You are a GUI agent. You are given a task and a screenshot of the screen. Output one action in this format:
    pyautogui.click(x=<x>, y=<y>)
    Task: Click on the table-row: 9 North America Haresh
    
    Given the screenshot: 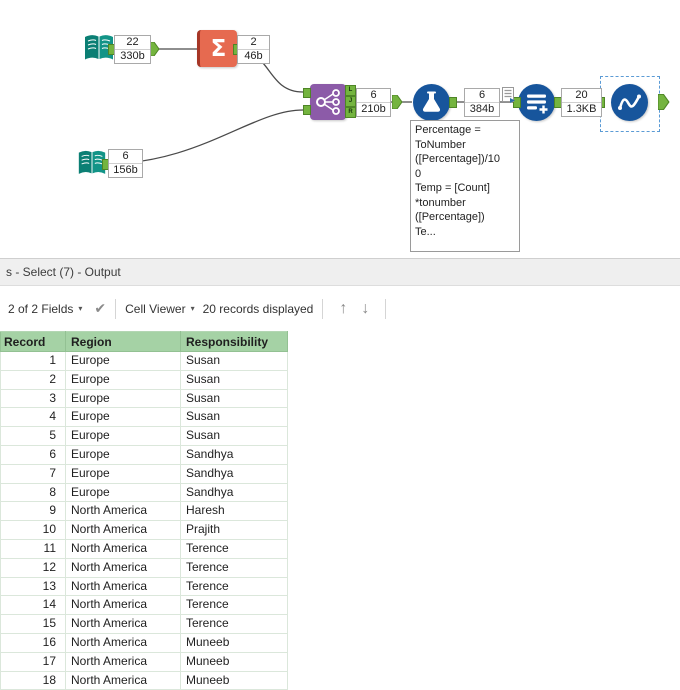 What is the action you would take?
    pyautogui.click(x=144, y=511)
    